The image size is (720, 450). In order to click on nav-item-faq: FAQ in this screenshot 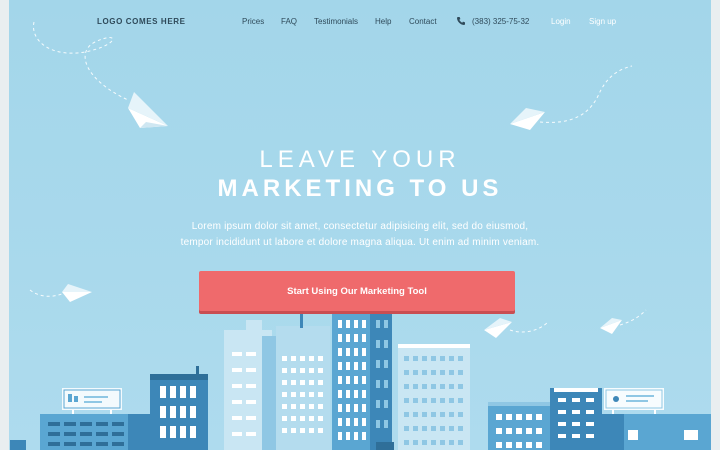, I will do `click(289, 21)`.